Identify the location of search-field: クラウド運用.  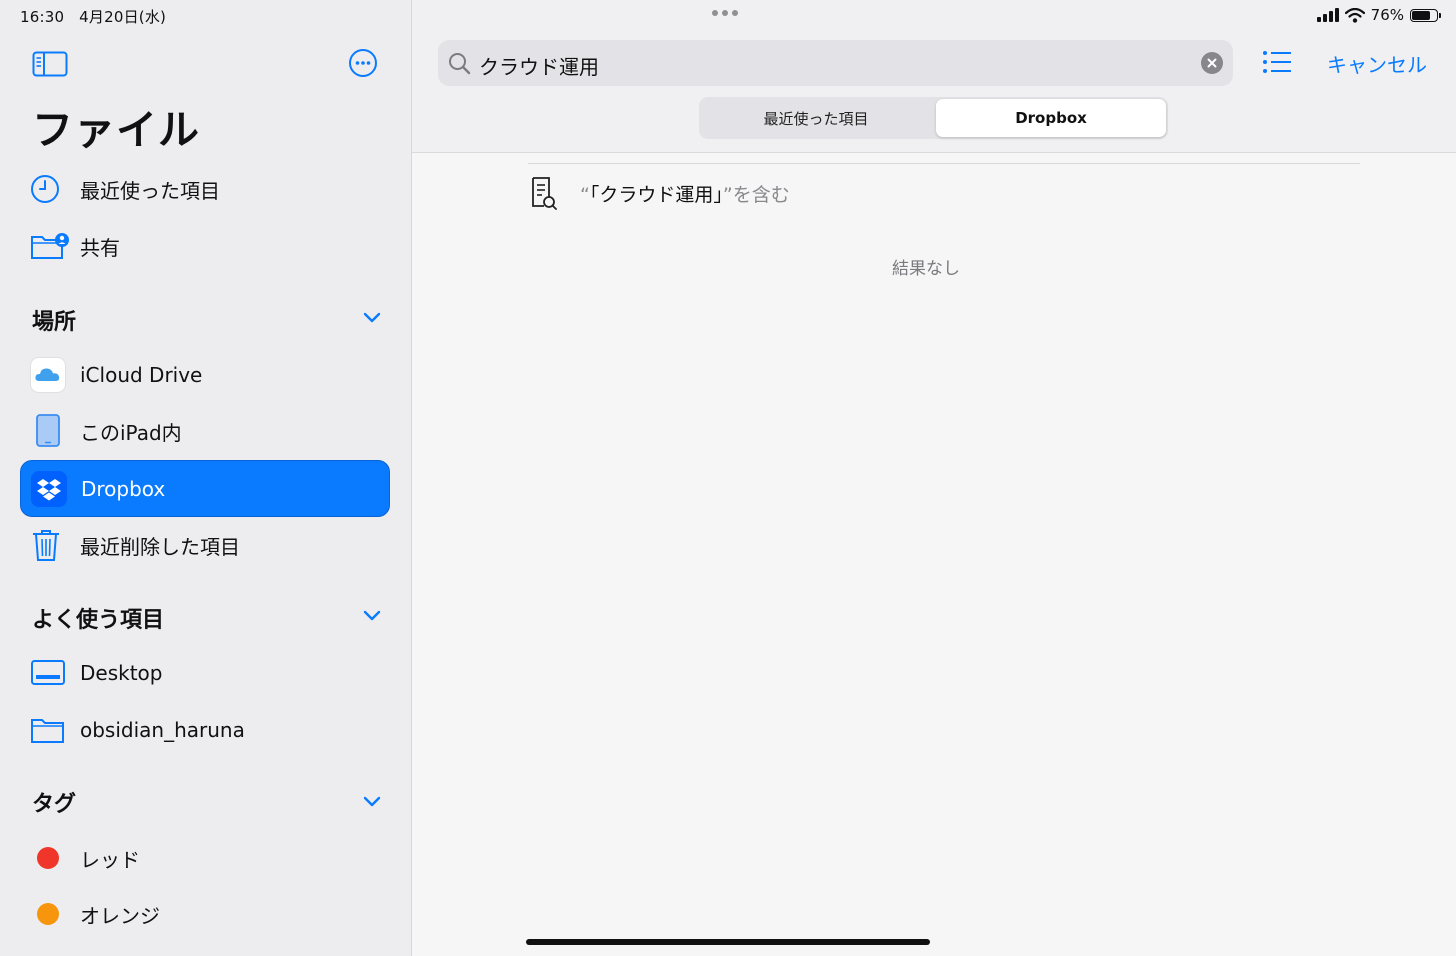
(835, 63).